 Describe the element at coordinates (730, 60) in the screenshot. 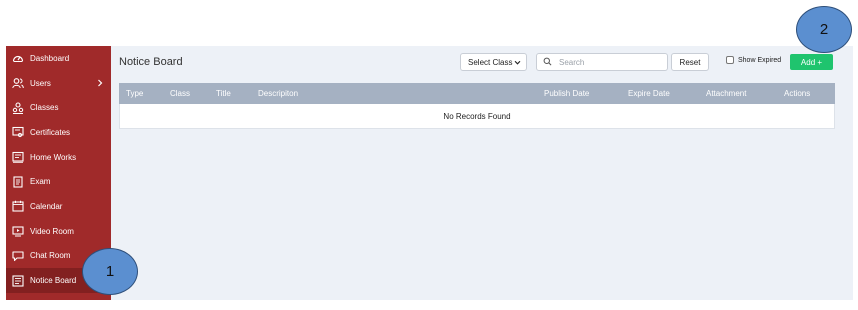

I see `show-expired-checkbox` at that location.